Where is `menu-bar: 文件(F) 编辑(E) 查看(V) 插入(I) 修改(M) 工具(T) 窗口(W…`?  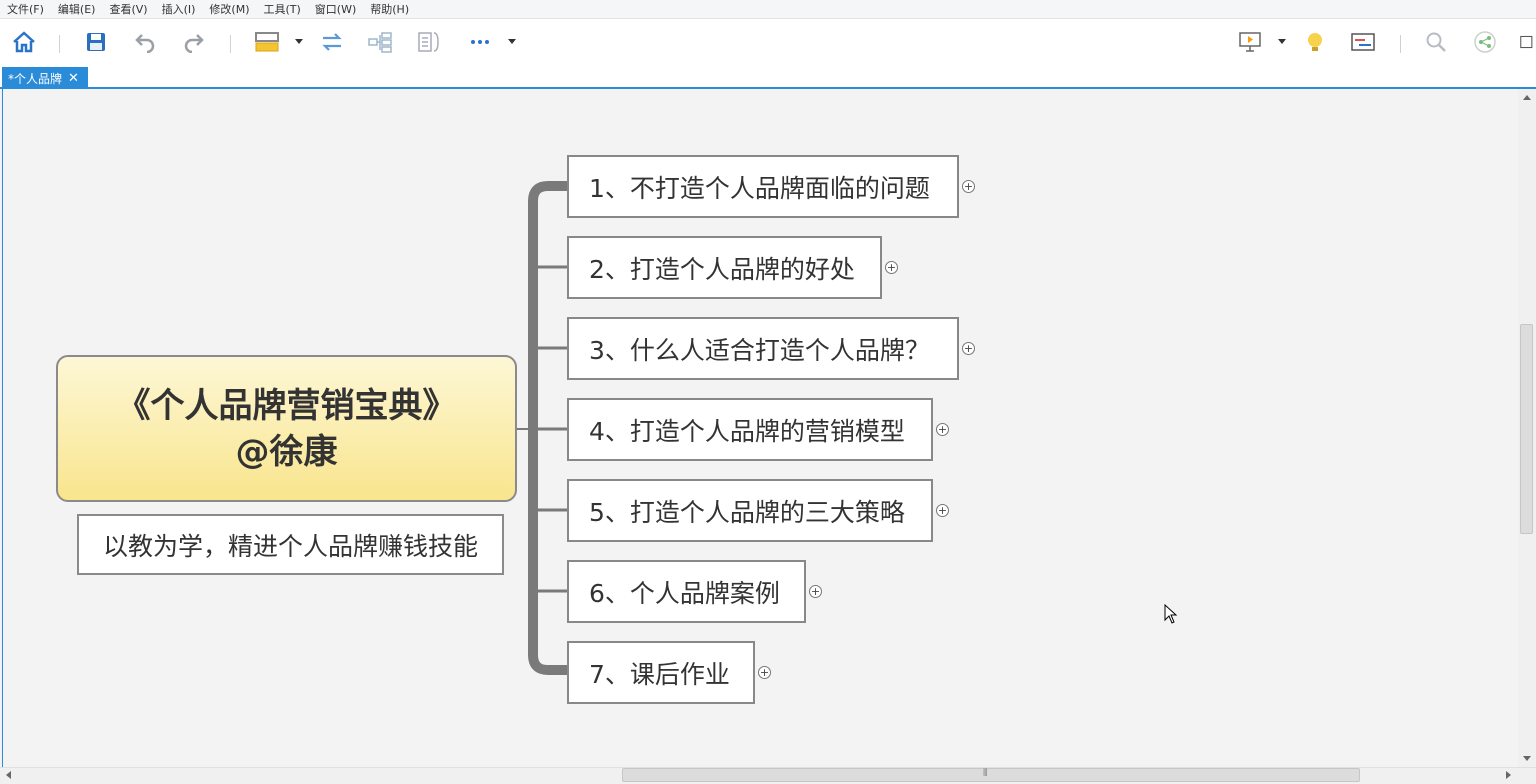 menu-bar: 文件(F) 编辑(E) 查看(V) 插入(I) 修改(M) 工具(T) 窗口(W… is located at coordinates (768, 9).